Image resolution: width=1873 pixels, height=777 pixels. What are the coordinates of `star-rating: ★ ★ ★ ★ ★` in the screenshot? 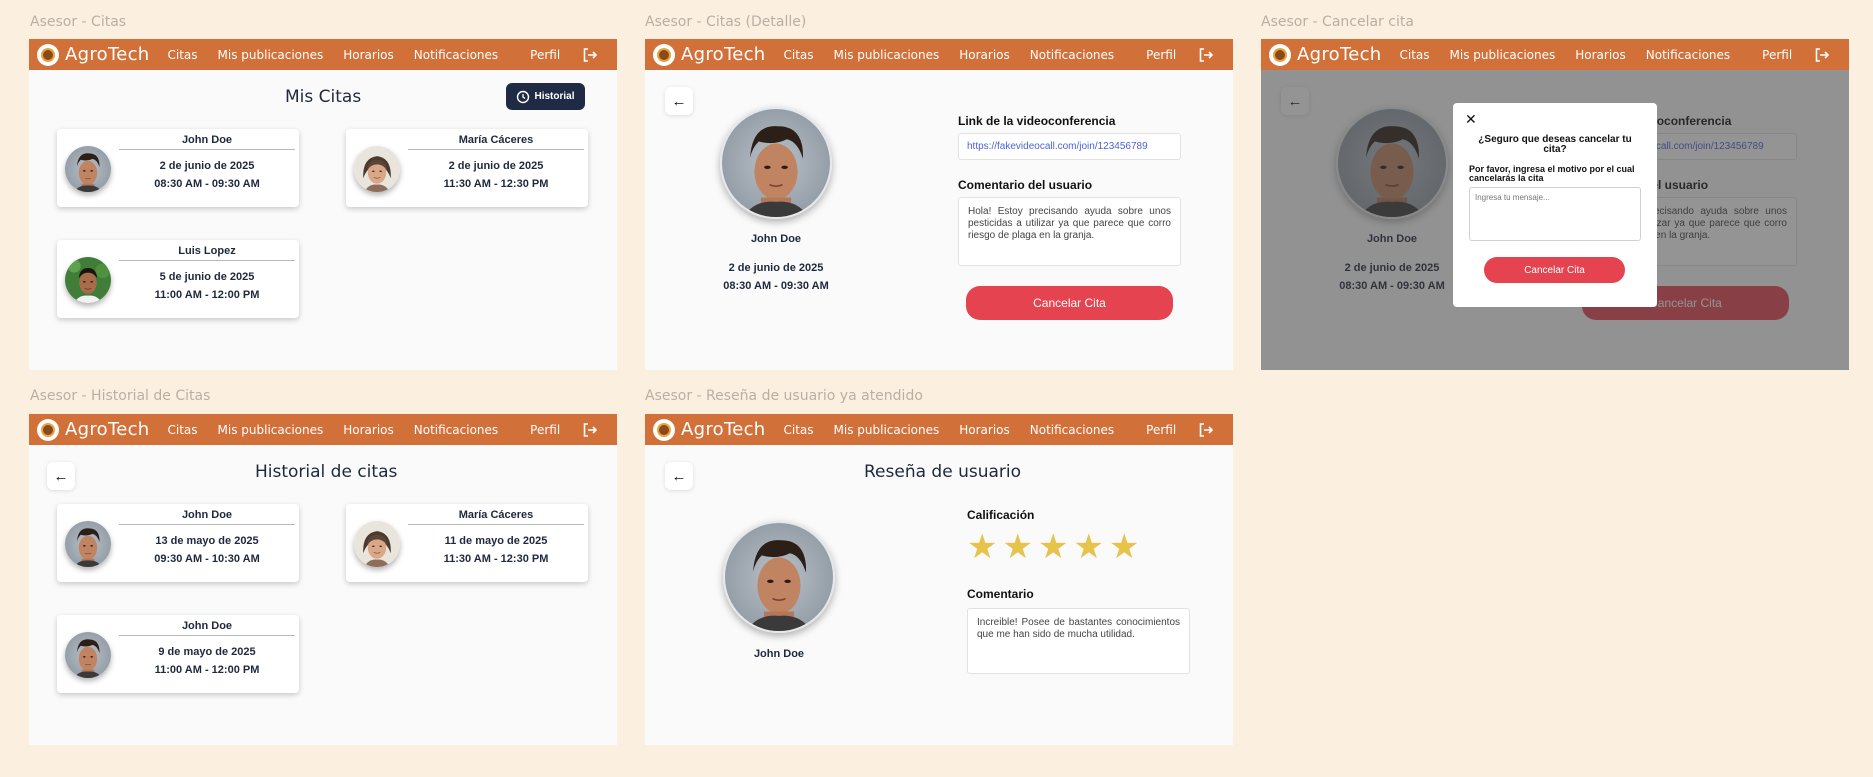 It's located at (1053, 547).